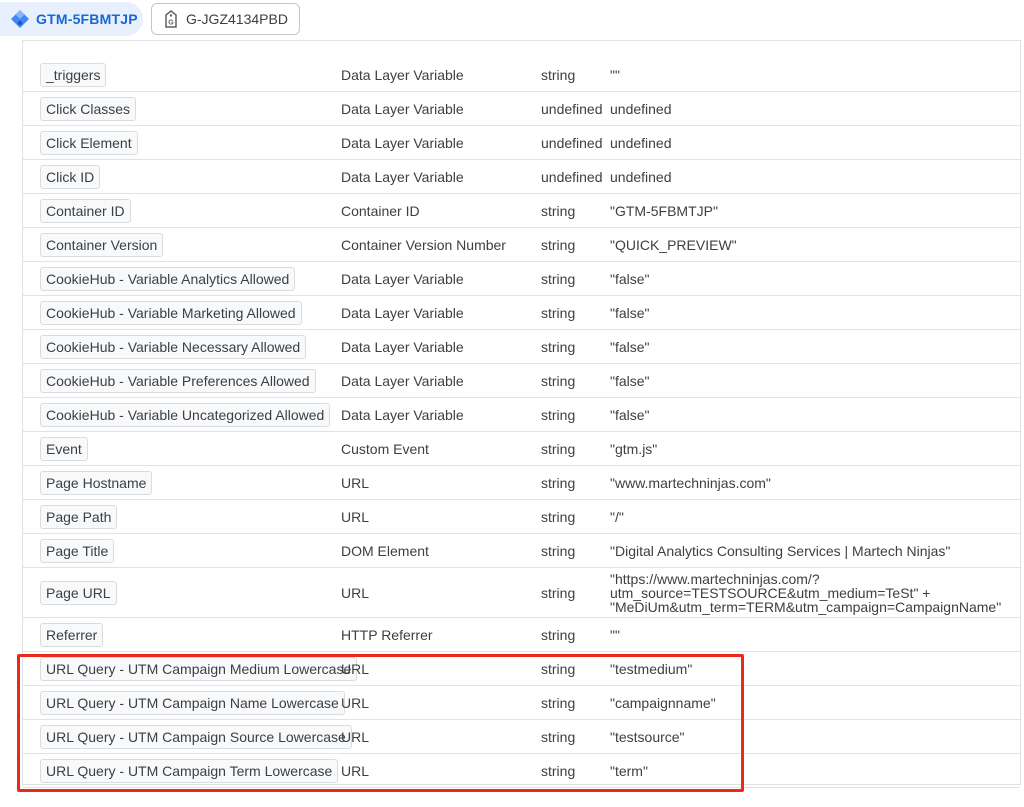 The image size is (1024, 807). I want to click on variable-name-cell: Page Path, so click(79, 516).